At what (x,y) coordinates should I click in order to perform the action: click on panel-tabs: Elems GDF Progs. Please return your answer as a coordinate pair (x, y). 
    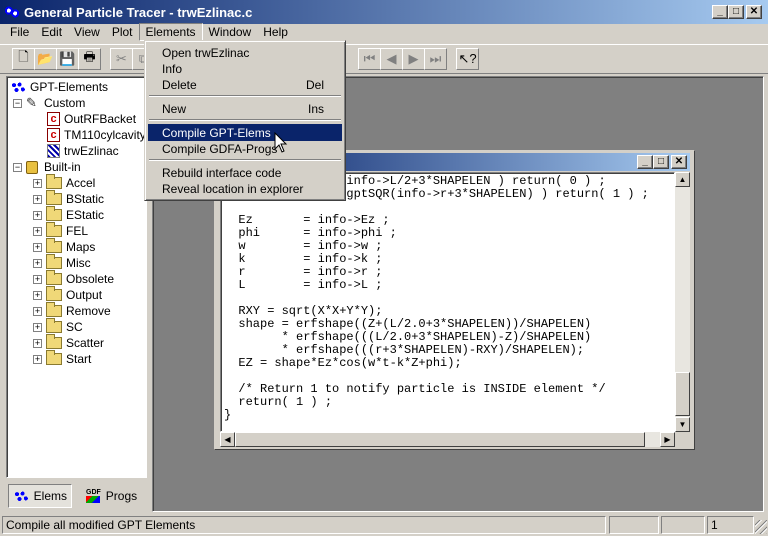
    Looking at the image, I should click on (76, 497).